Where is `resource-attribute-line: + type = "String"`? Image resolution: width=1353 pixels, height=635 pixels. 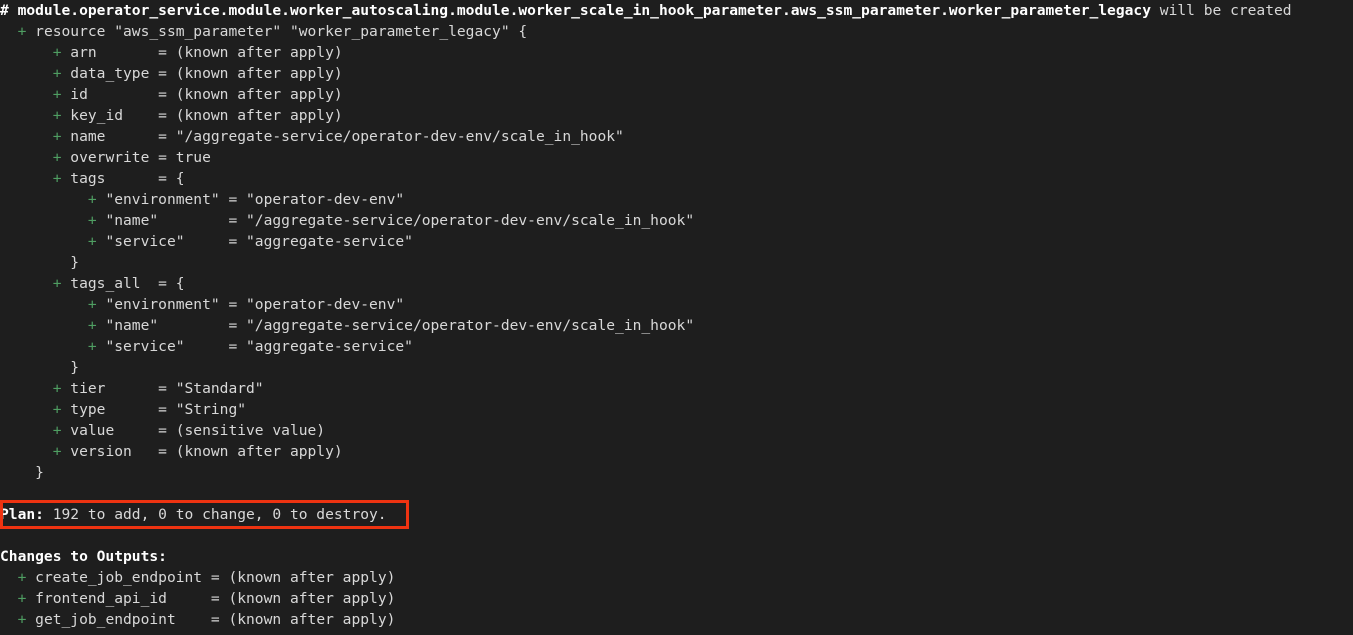 resource-attribute-line: + type = "String" is located at coordinates (676, 409).